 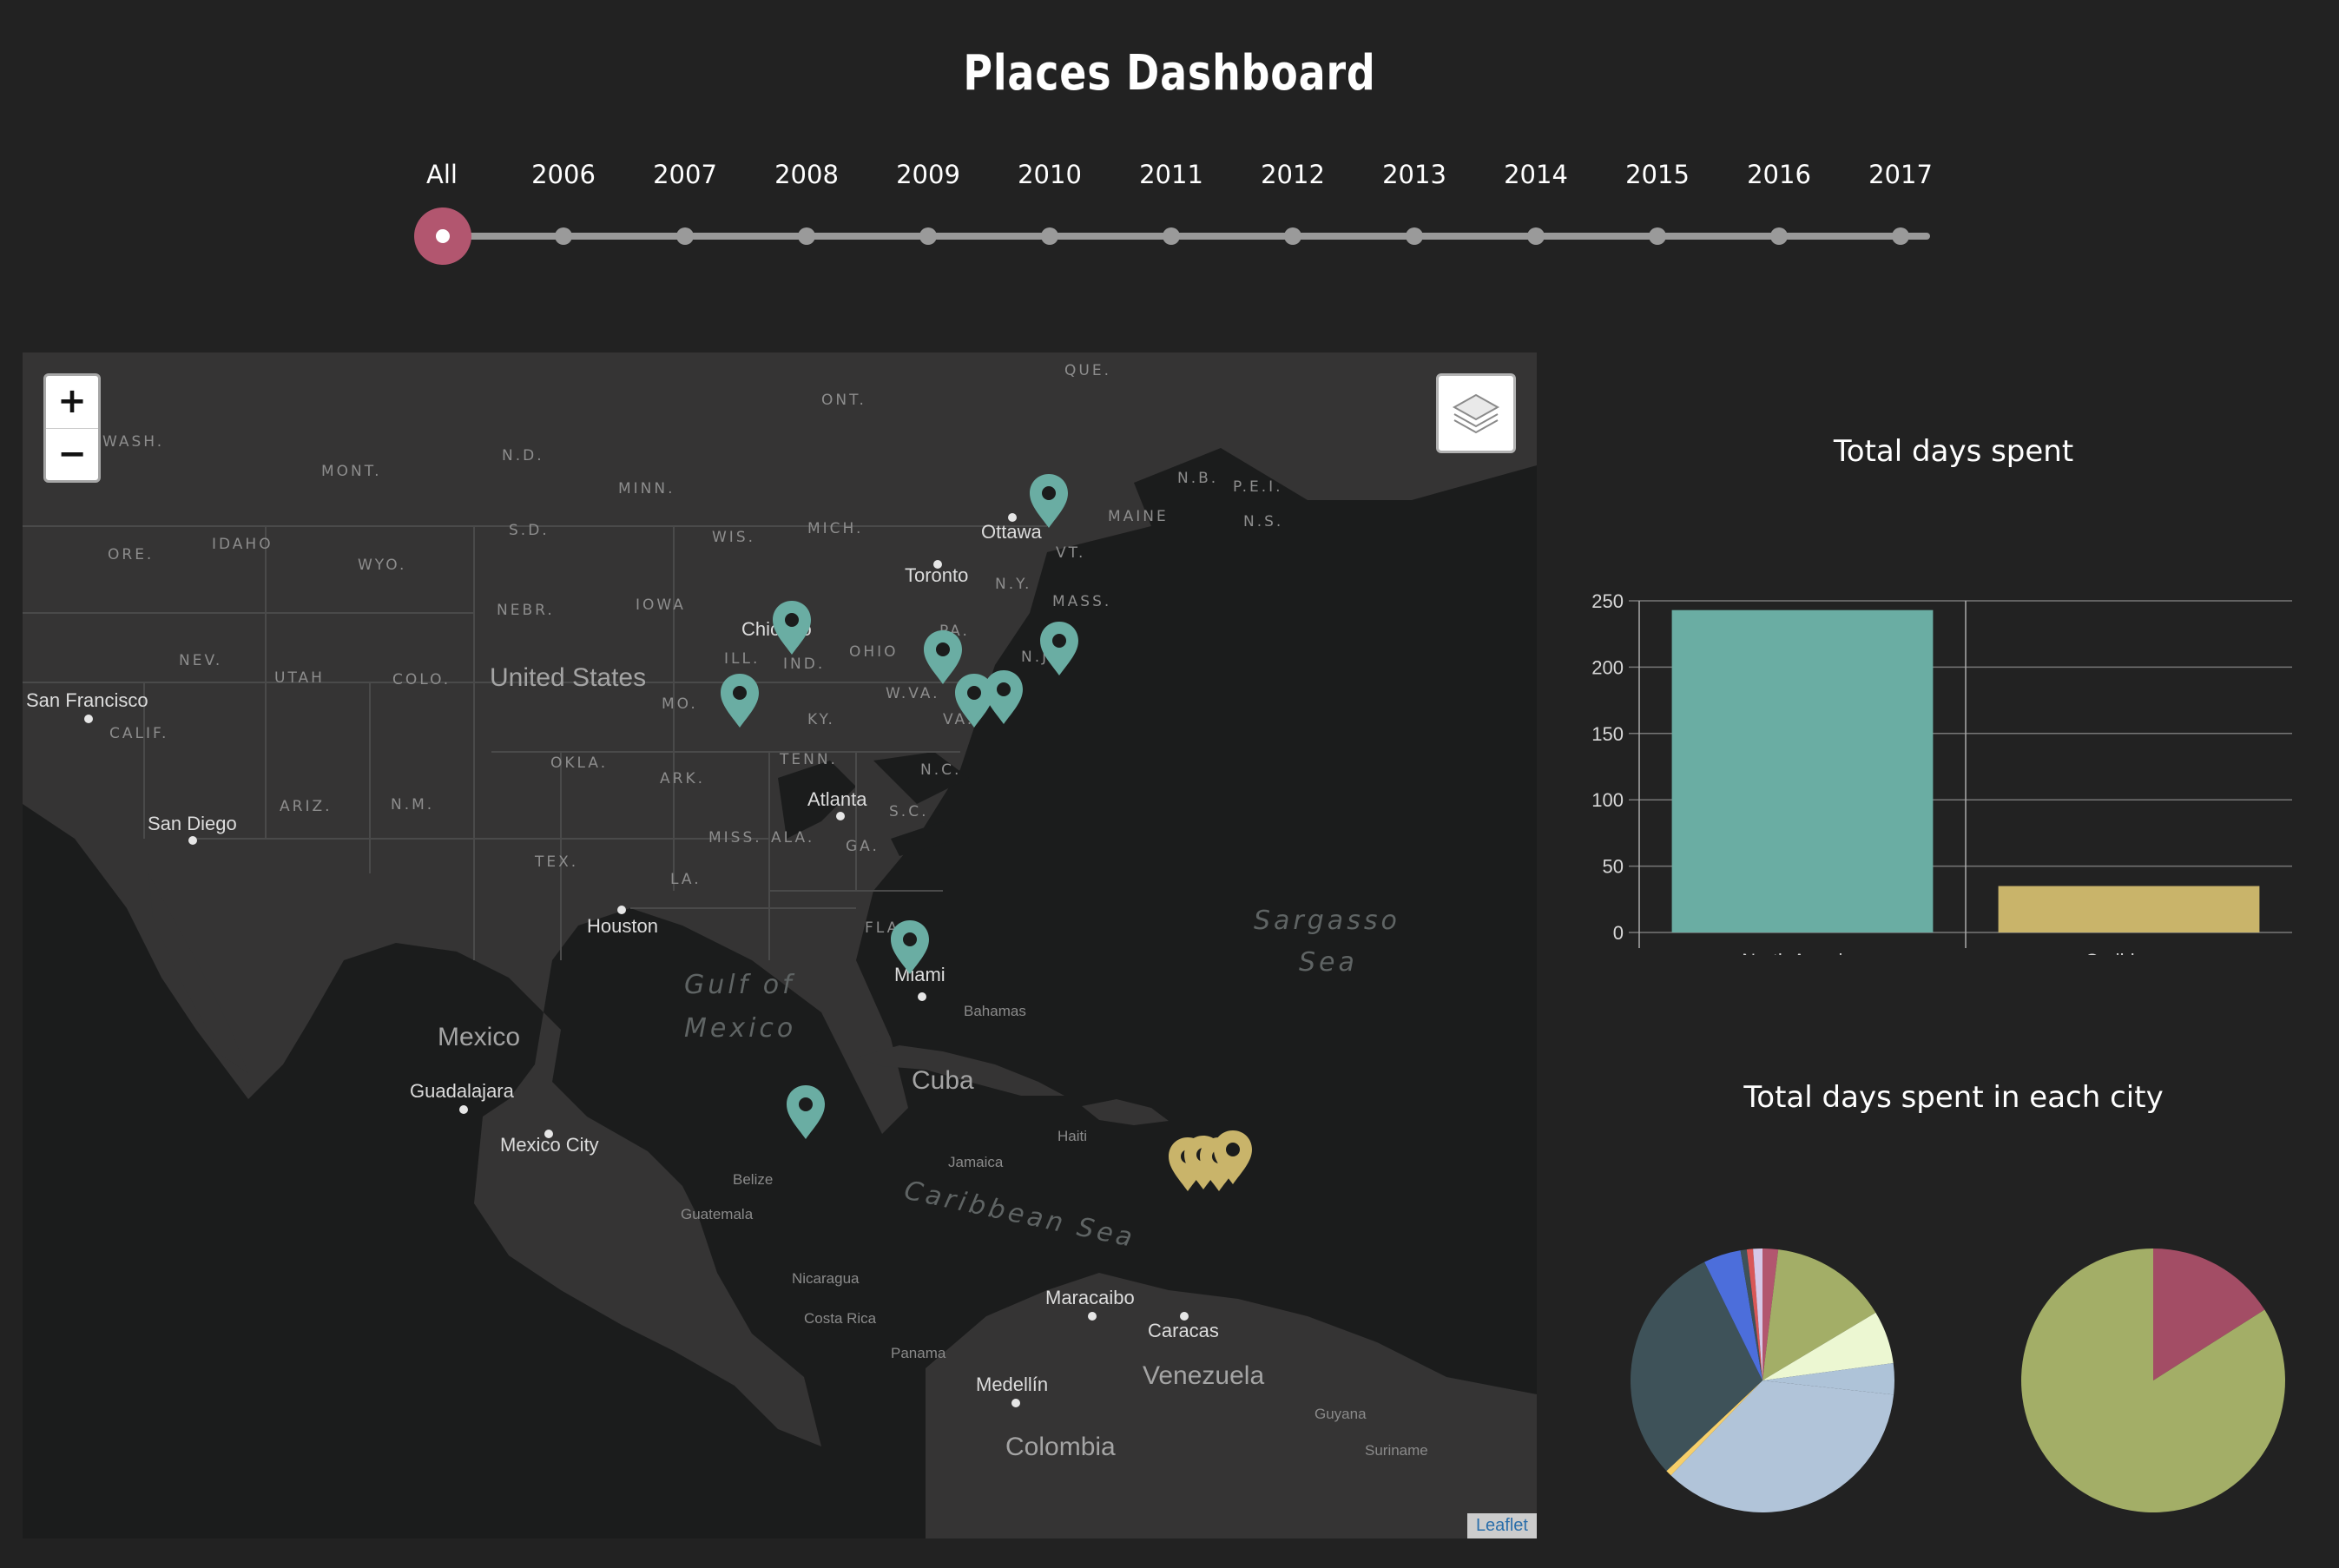 I want to click on x-tick-label: Caribbean, so click(x=2129, y=952).